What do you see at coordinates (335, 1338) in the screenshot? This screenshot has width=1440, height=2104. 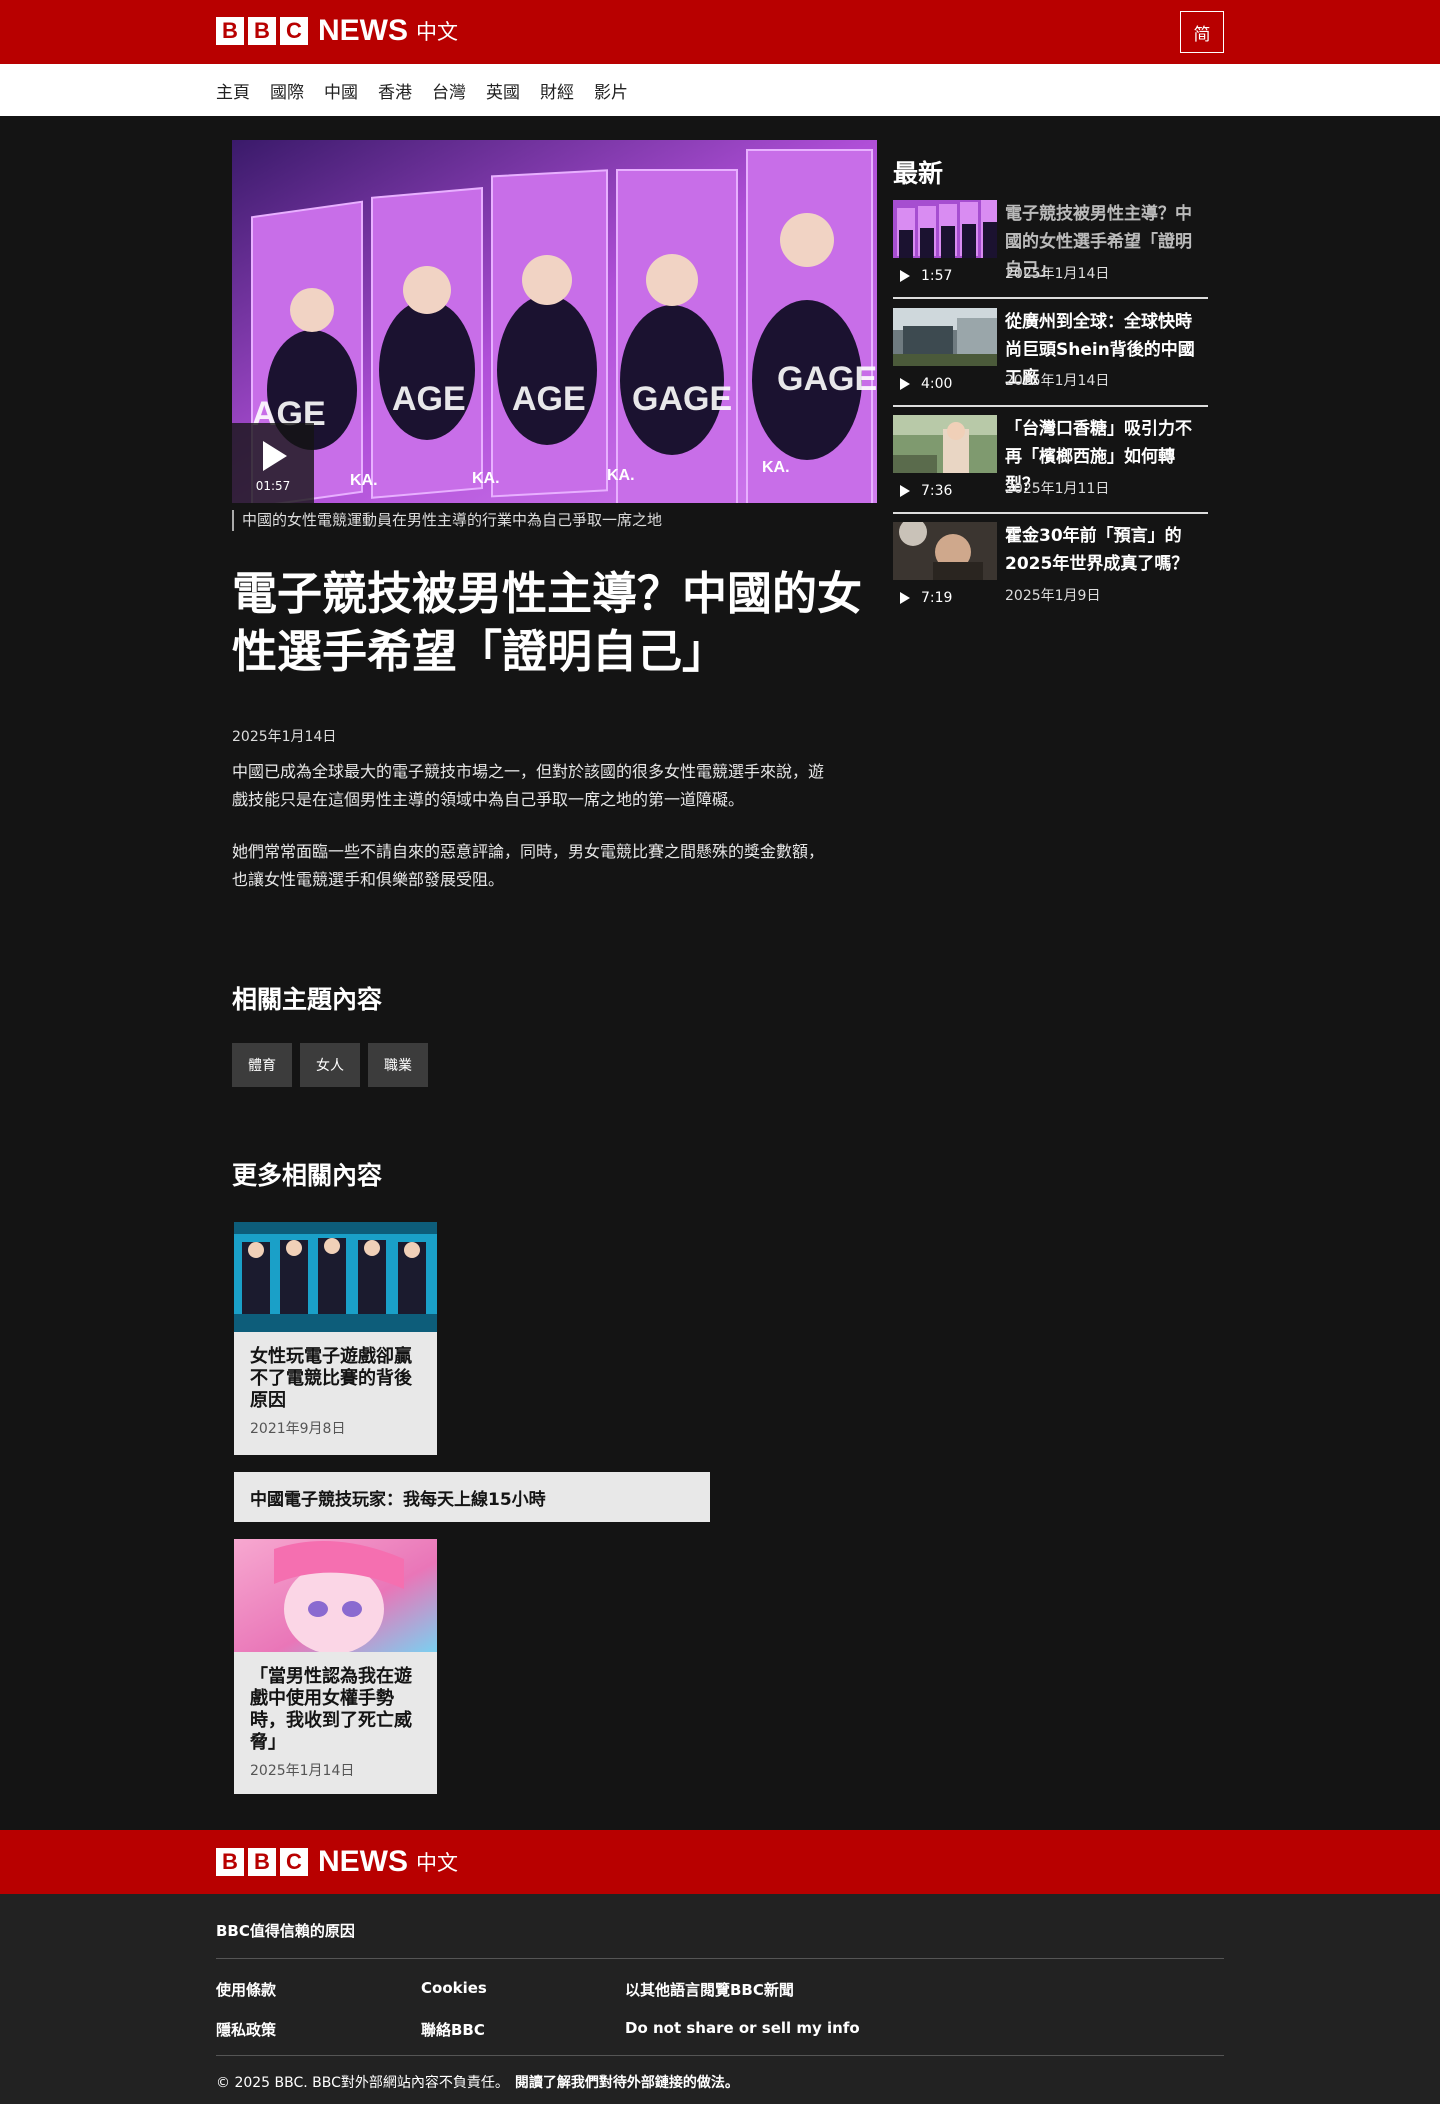 I see `related-card: 女性玩電子遊戲卻贏不了電競比賽的背後原因 2021年9月8日` at bounding box center [335, 1338].